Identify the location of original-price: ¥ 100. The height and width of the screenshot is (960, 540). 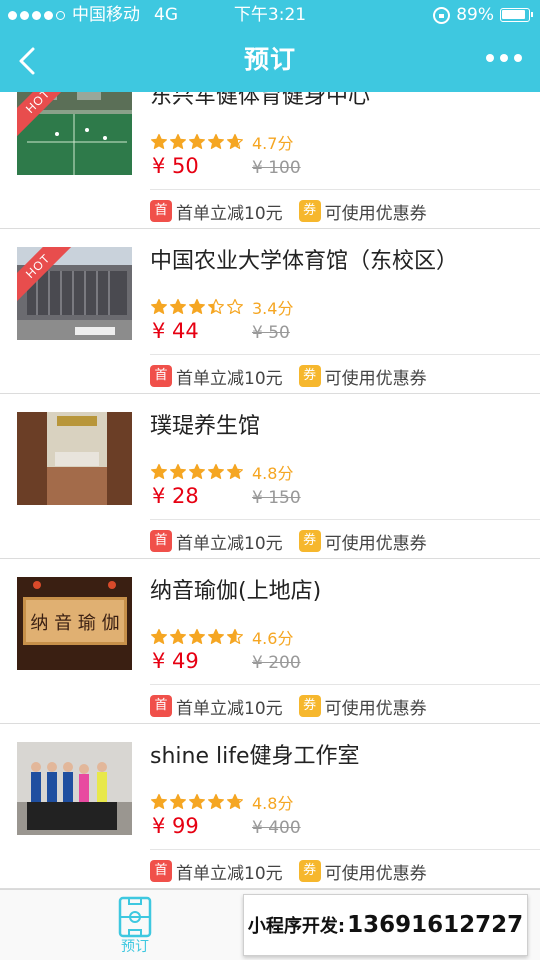
(276, 168).